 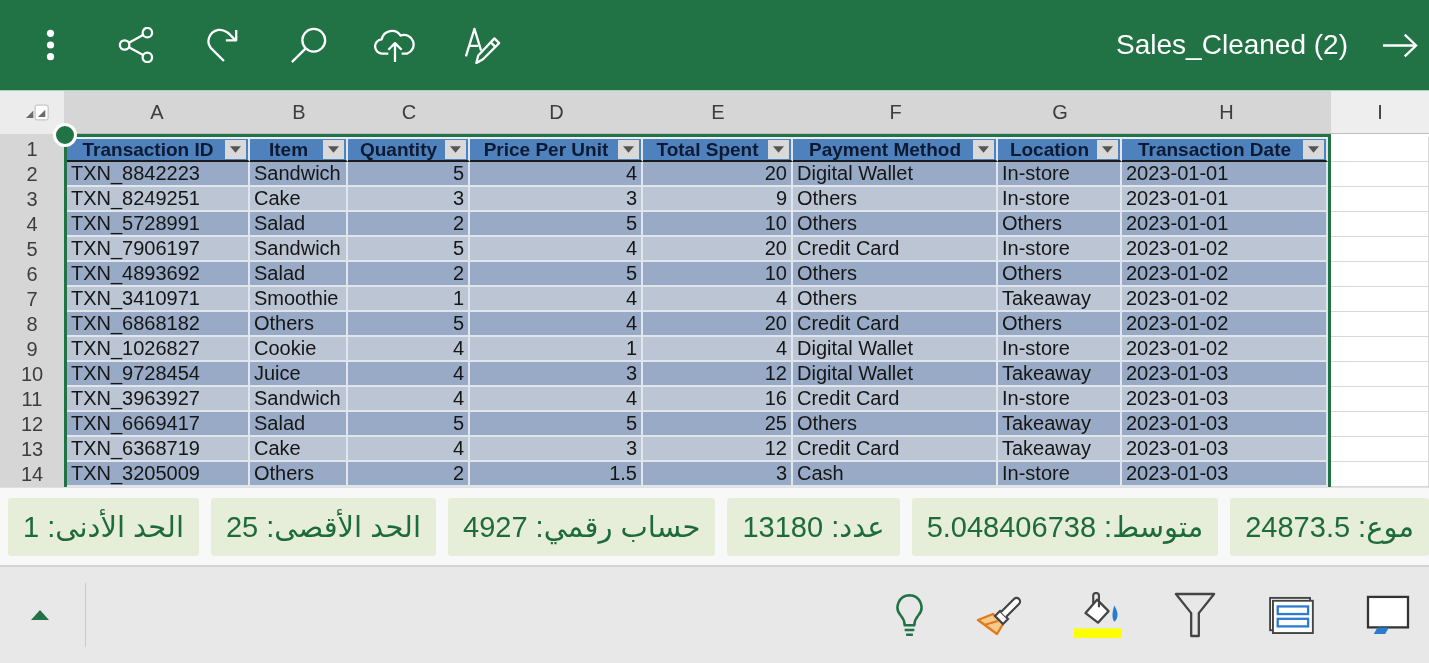 What do you see at coordinates (395, 45) in the screenshot?
I see `cloud-upload-icon` at bounding box center [395, 45].